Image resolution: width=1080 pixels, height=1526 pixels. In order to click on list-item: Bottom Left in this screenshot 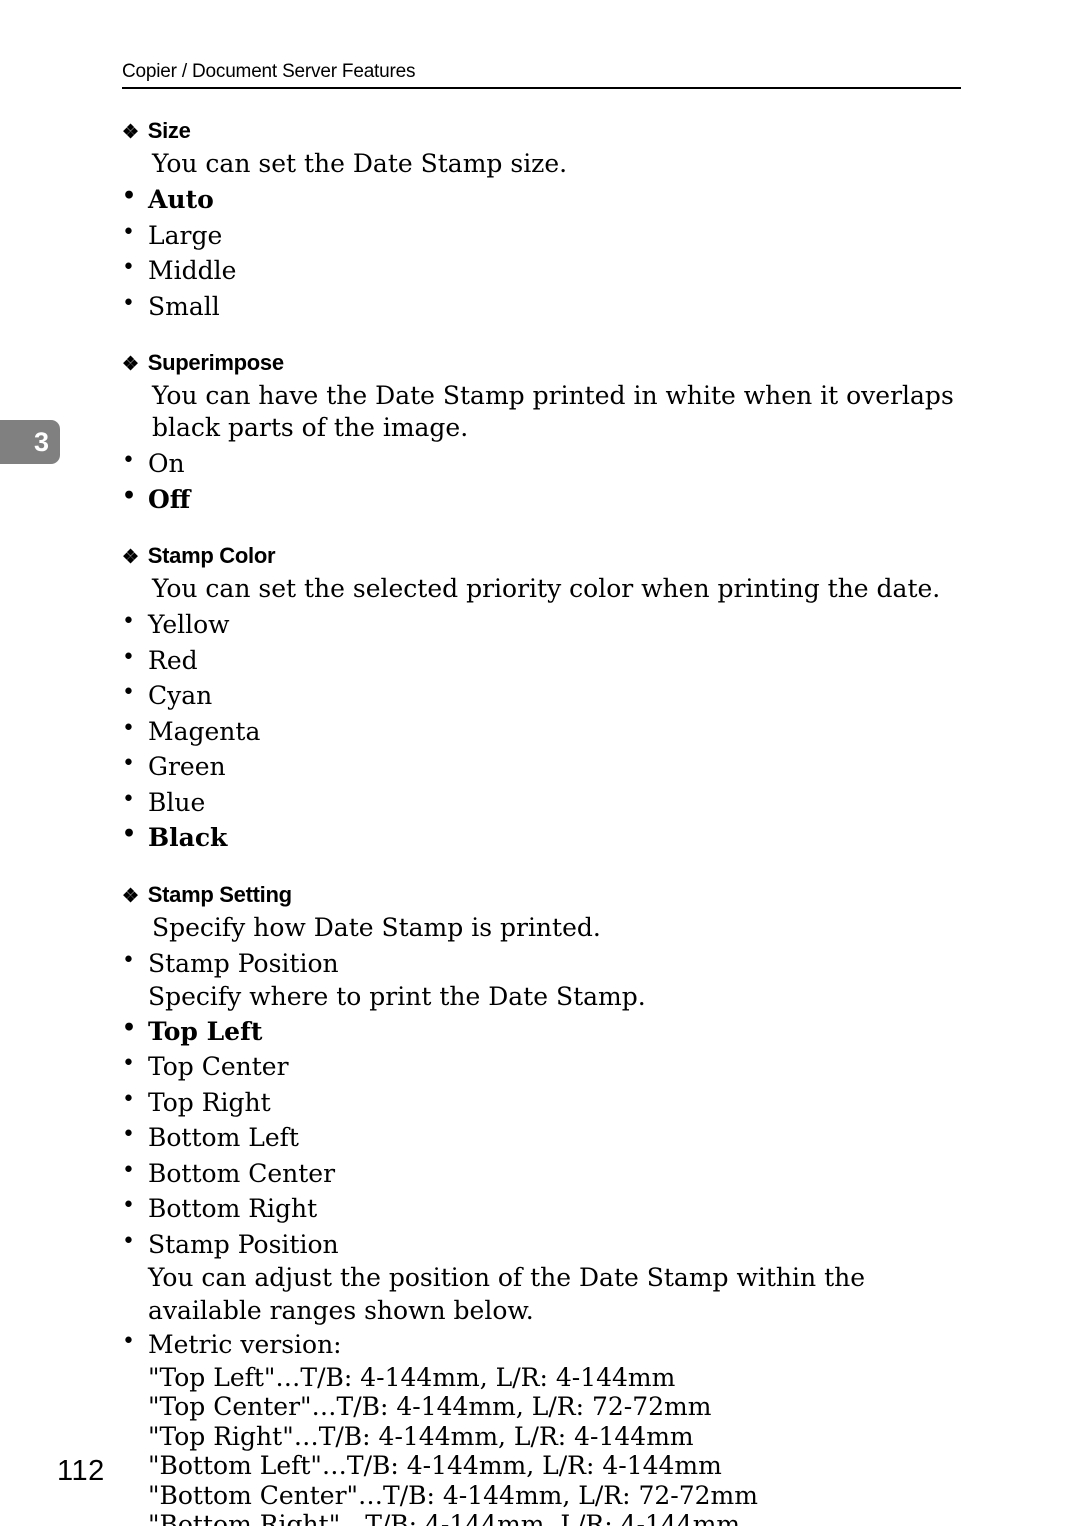, I will do `click(544, 1137)`.